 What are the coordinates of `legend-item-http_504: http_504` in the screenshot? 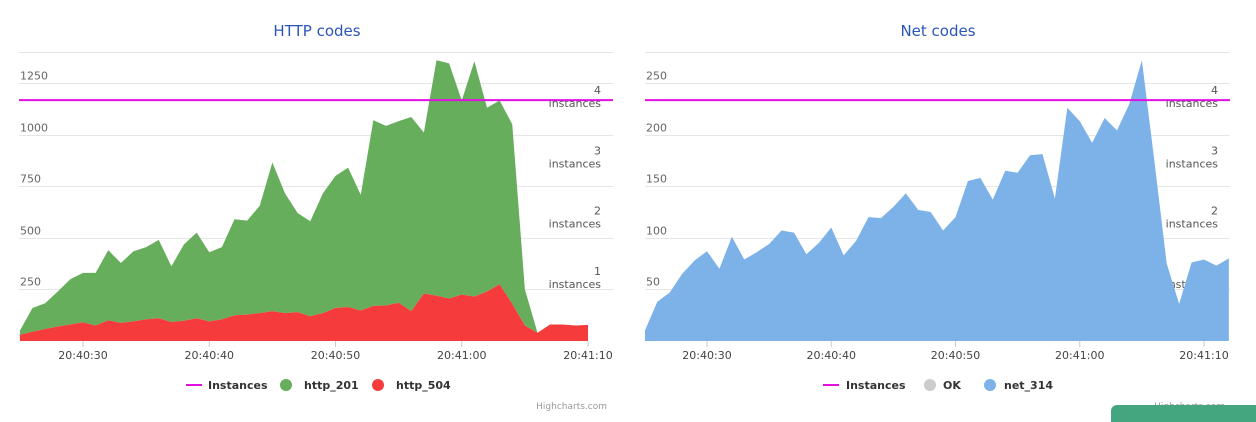 It's located at (411, 385).